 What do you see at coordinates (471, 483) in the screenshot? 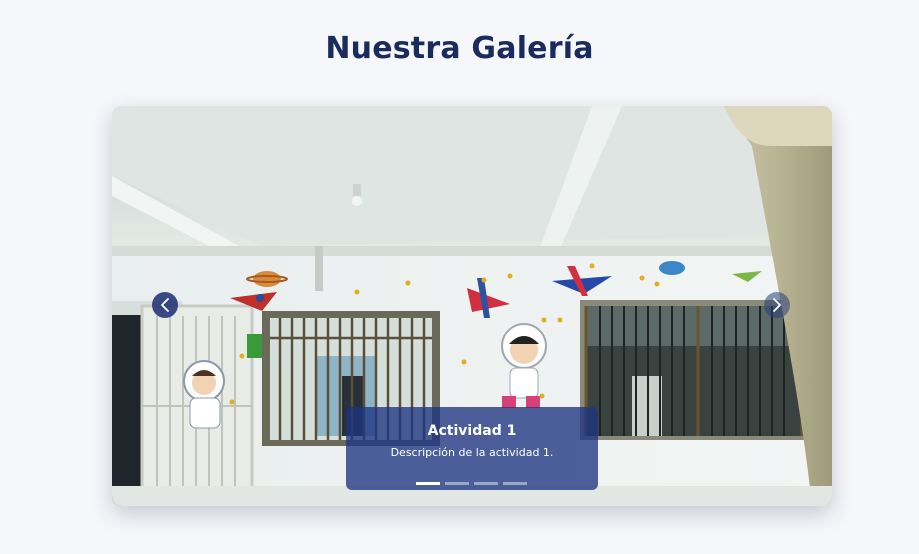
I see `carousel-indicators` at bounding box center [471, 483].